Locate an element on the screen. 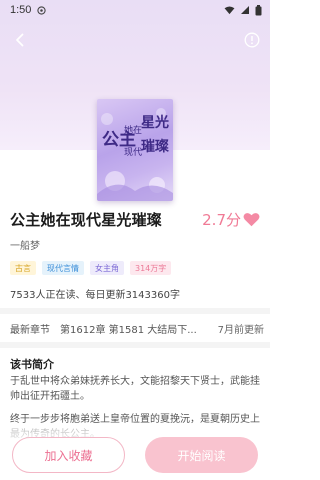 This screenshot has width=320, height=480. info-button is located at coordinates (252, 40).